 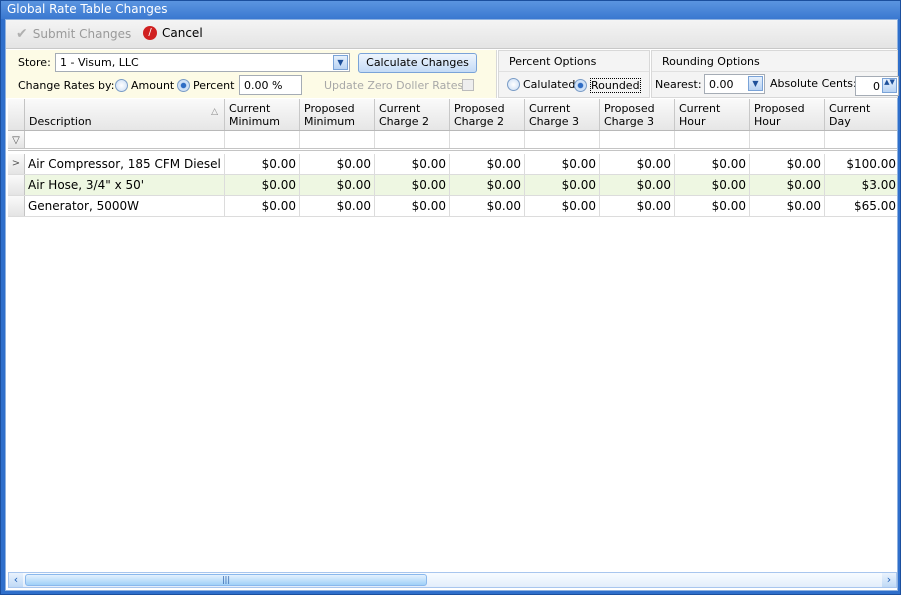 What do you see at coordinates (479, 115) in the screenshot?
I see `column-header-label: Proposed Charge 2` at bounding box center [479, 115].